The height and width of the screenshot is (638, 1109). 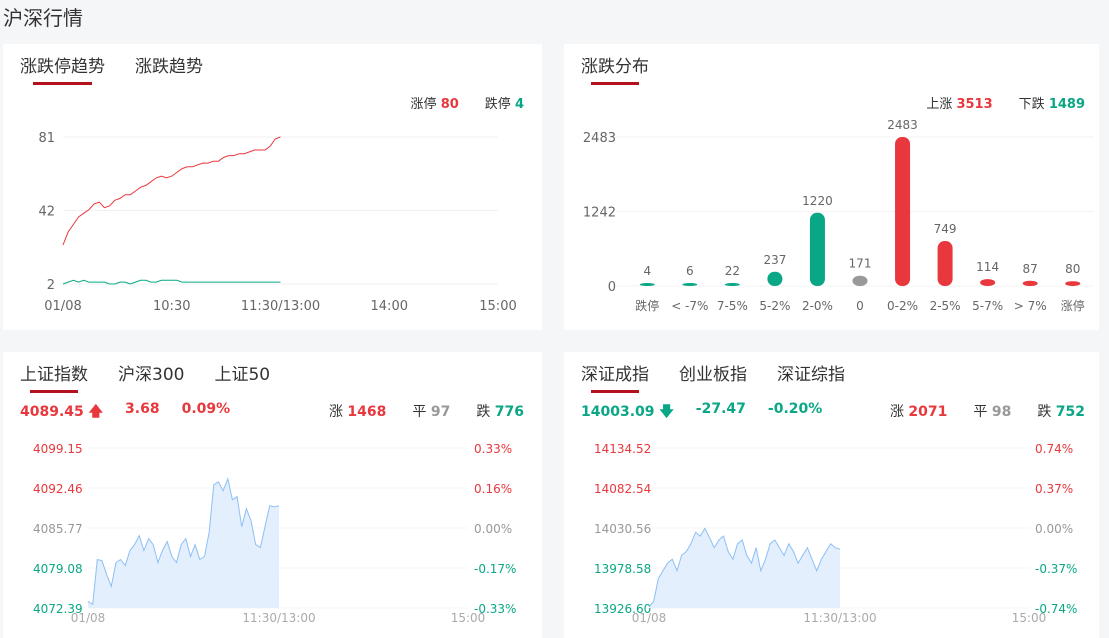 I want to click on x-tick-label: 14:00, so click(x=389, y=306).